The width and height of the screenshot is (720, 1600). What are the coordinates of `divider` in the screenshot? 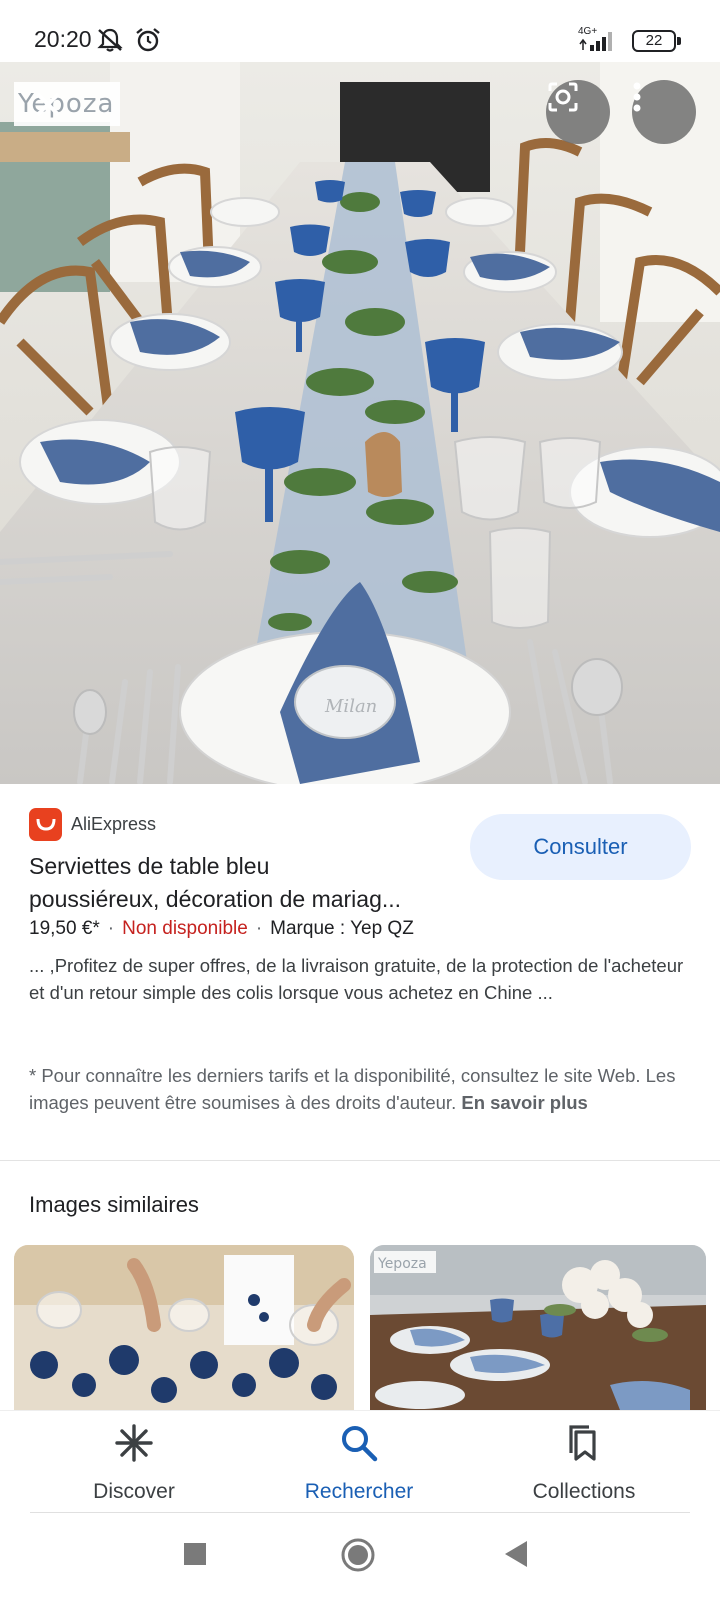 It's located at (360, 1160).